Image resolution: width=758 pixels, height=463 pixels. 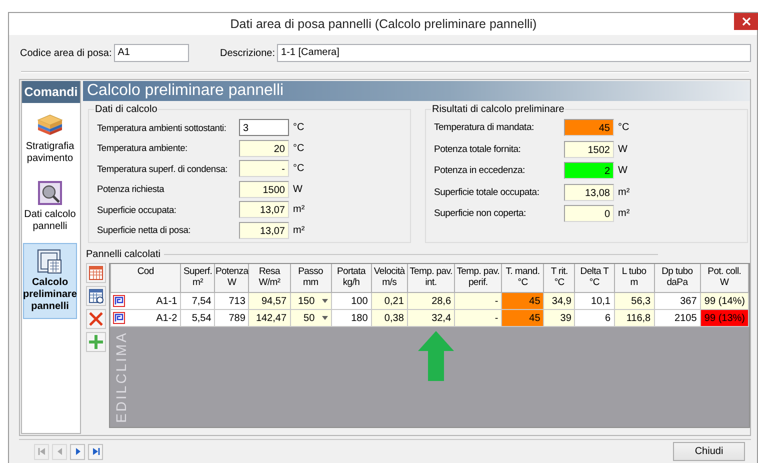 What do you see at coordinates (231, 278) in the screenshot?
I see `column-header: Potenza W` at bounding box center [231, 278].